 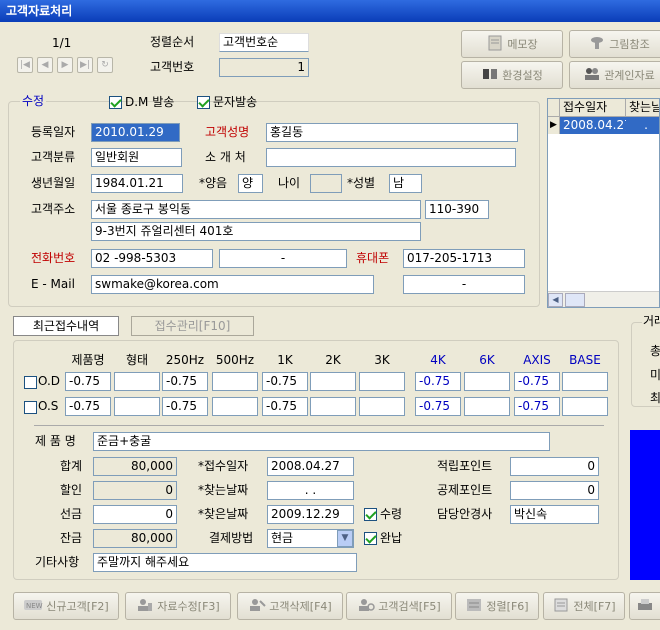 I want to click on relation-button: 관계인자료, so click(x=614, y=75).